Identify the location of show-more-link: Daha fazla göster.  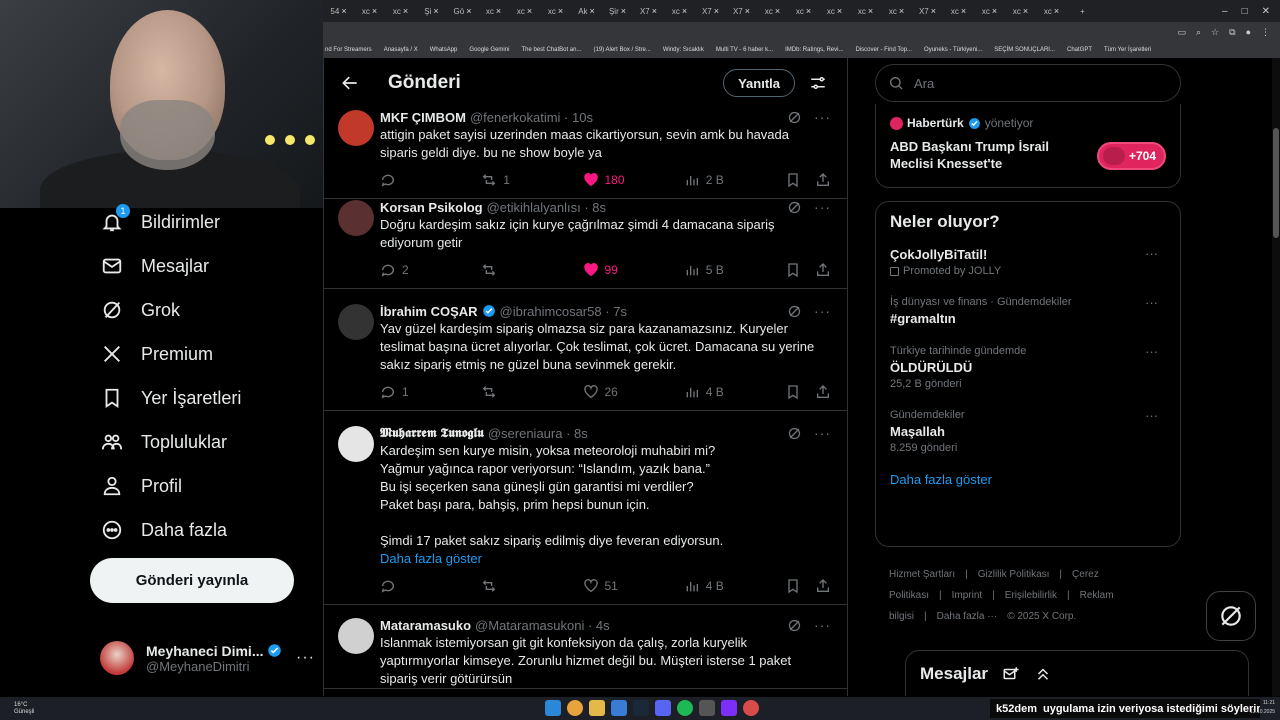
(605, 559).